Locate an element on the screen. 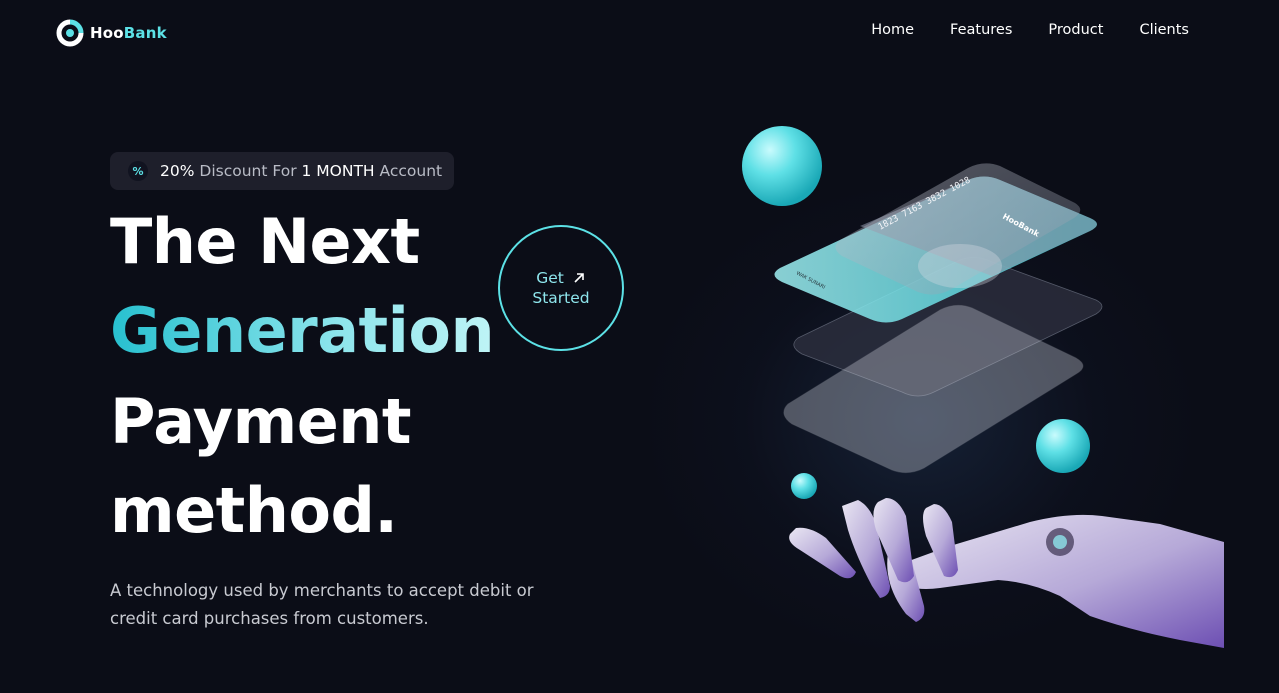  main-nav: Home Features Product Clients is located at coordinates (1030, 30).